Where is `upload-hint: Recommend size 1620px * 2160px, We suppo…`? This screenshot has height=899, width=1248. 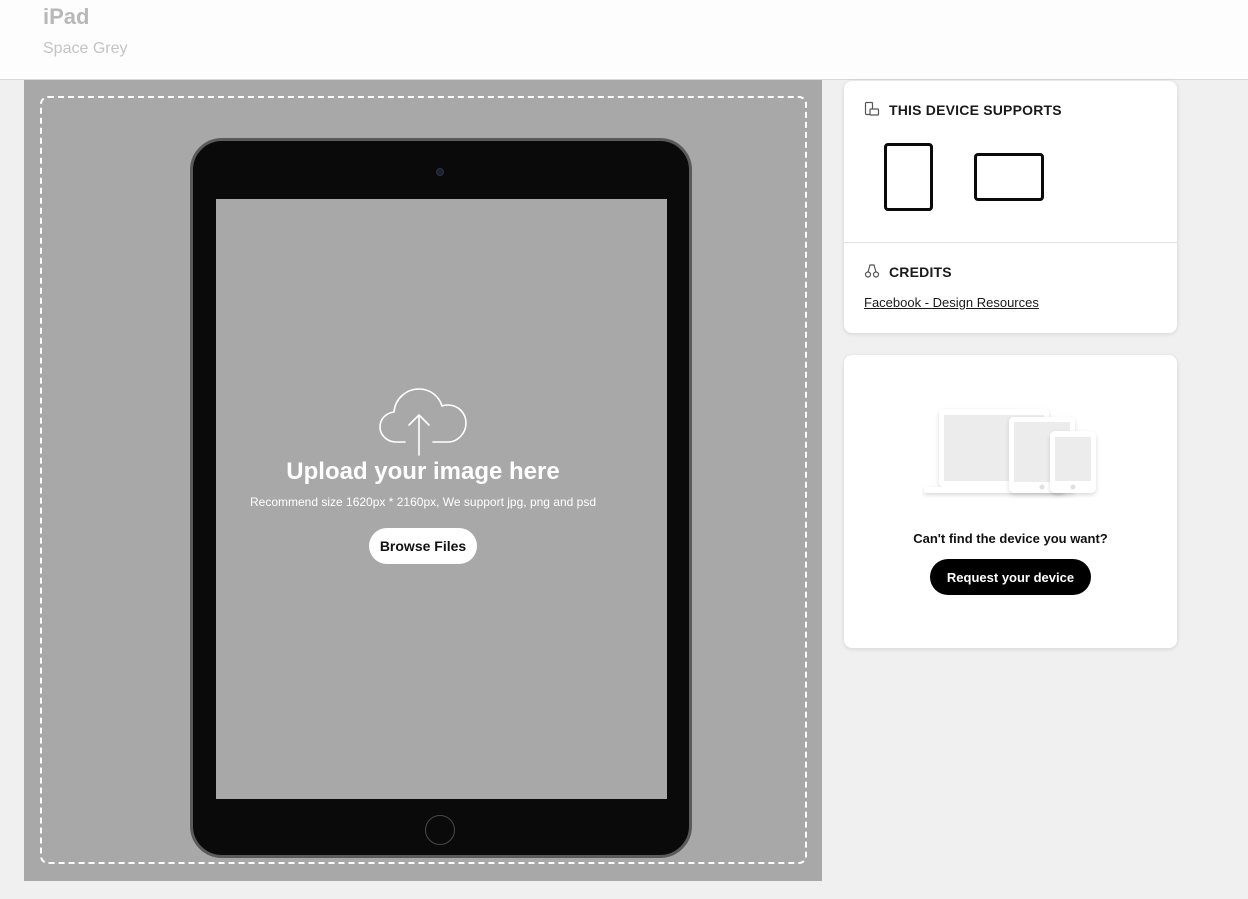
upload-hint: Recommend size 1620px * 2160px, We suppo… is located at coordinates (423, 502).